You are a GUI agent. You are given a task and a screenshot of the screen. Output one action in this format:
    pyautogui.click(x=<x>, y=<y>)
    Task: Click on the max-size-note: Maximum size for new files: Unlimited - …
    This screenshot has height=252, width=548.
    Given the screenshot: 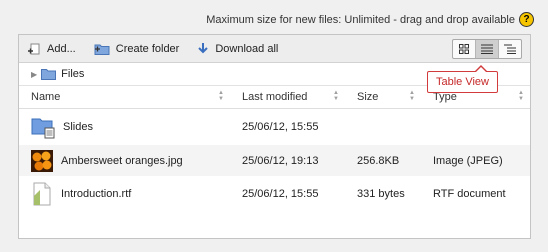 What is the action you would take?
    pyautogui.click(x=370, y=19)
    